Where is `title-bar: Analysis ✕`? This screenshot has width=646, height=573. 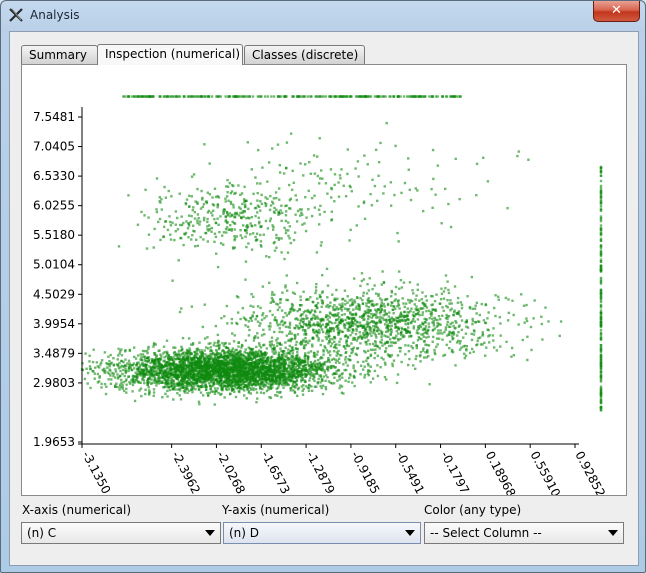
title-bar: Analysis ✕ is located at coordinates (323, 16).